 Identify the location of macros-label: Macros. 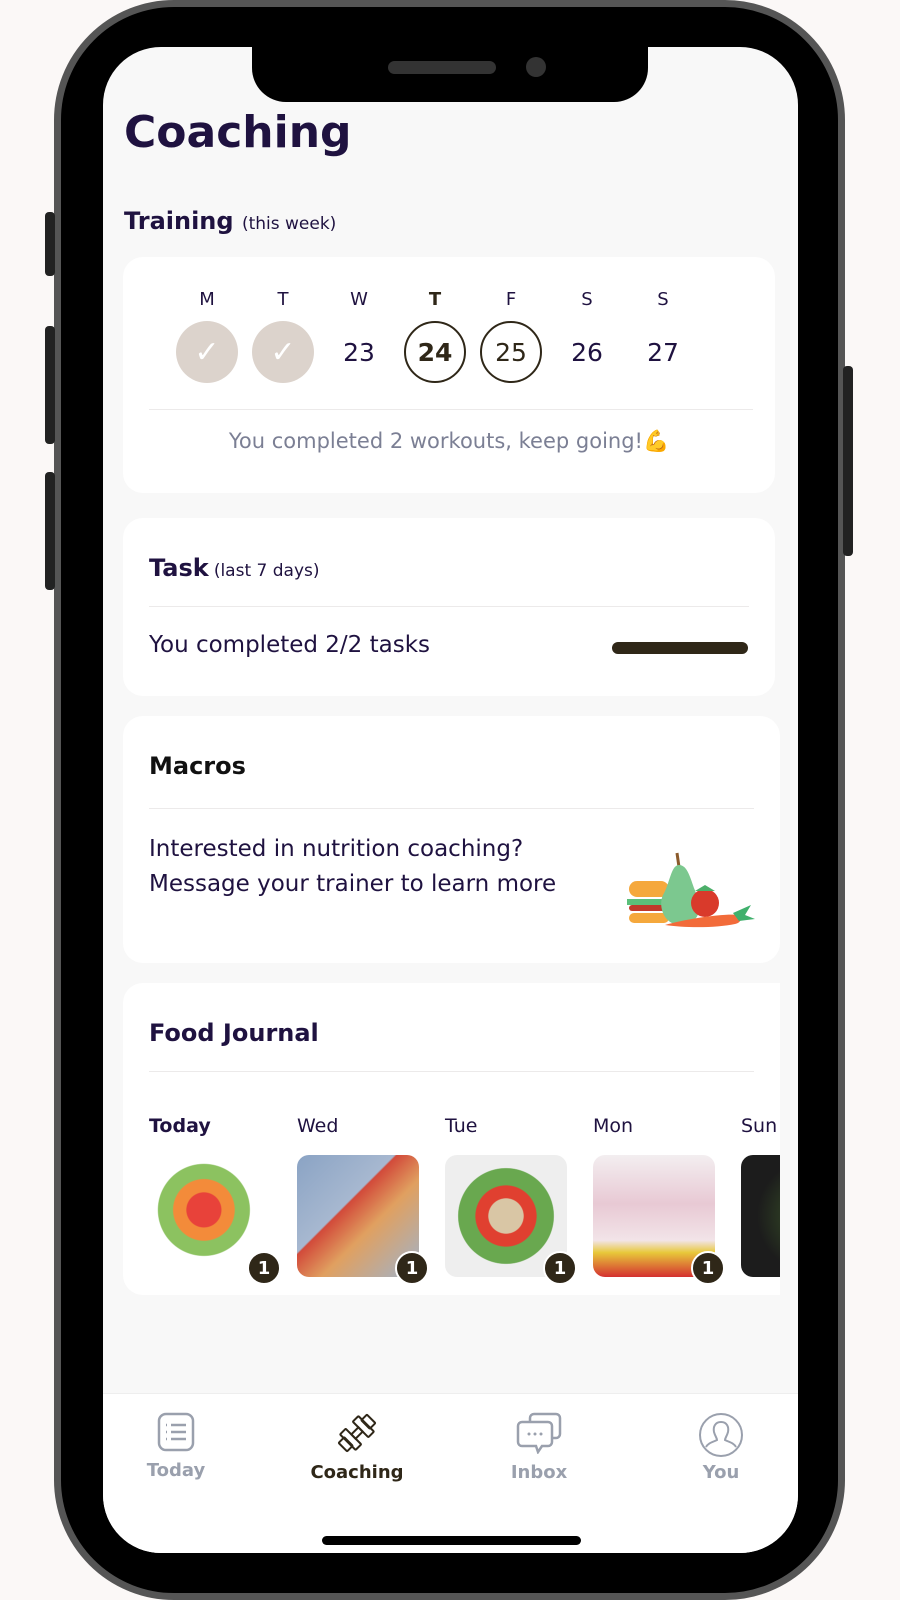
(197, 766).